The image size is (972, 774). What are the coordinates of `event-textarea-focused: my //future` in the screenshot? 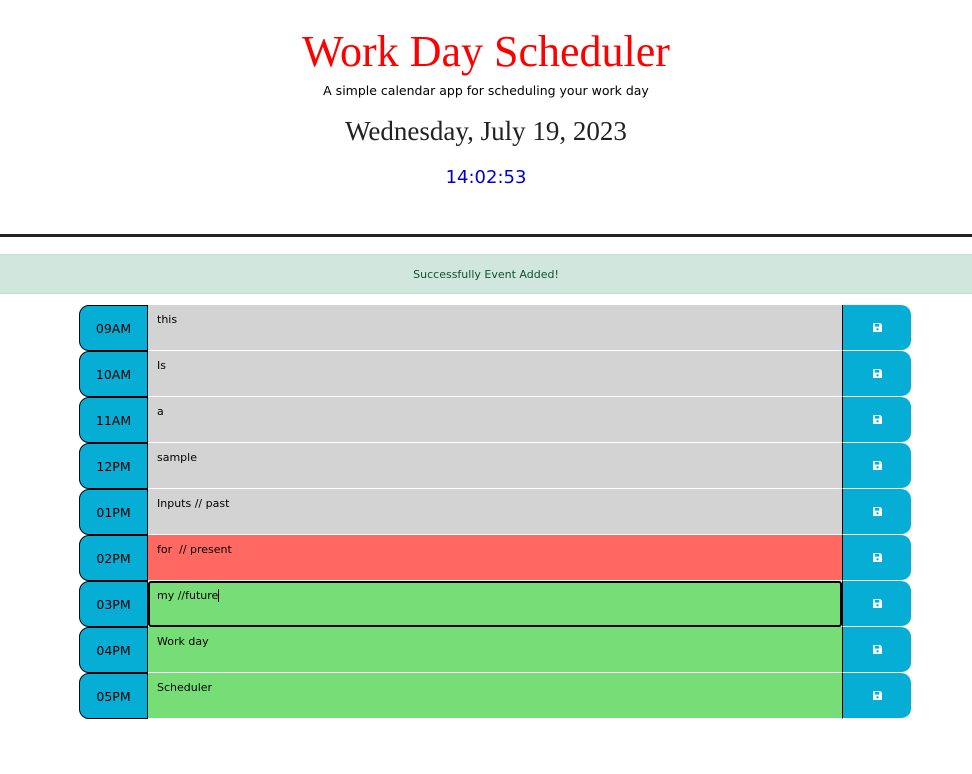 It's located at (495, 604).